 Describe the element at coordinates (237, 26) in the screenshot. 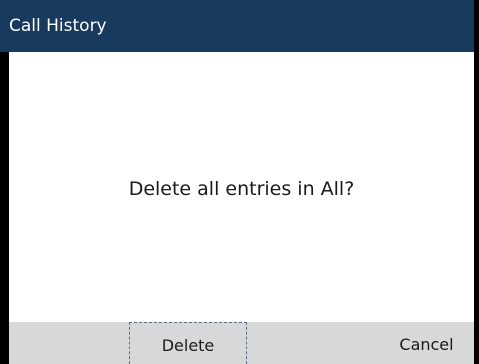

I see `page-title: Call History` at that location.